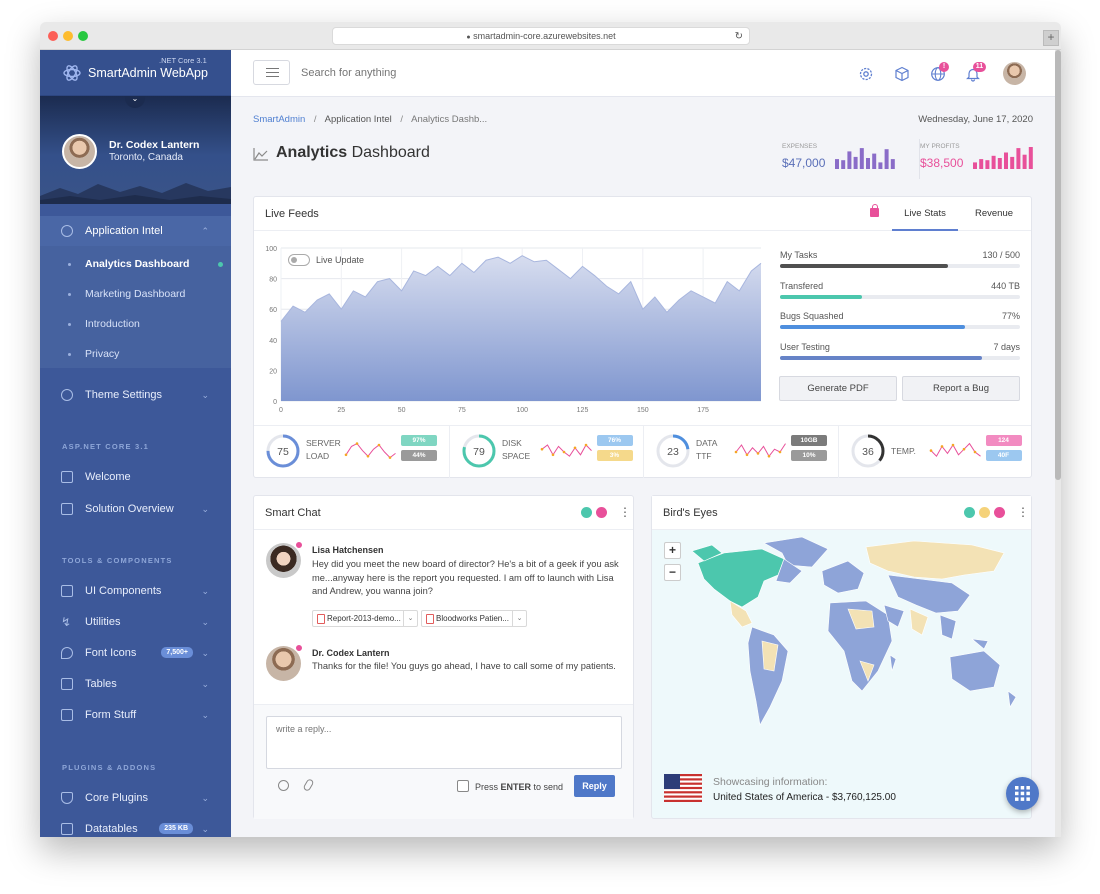 The height and width of the screenshot is (894, 1100). I want to click on x-tick-label: 175, so click(703, 410).